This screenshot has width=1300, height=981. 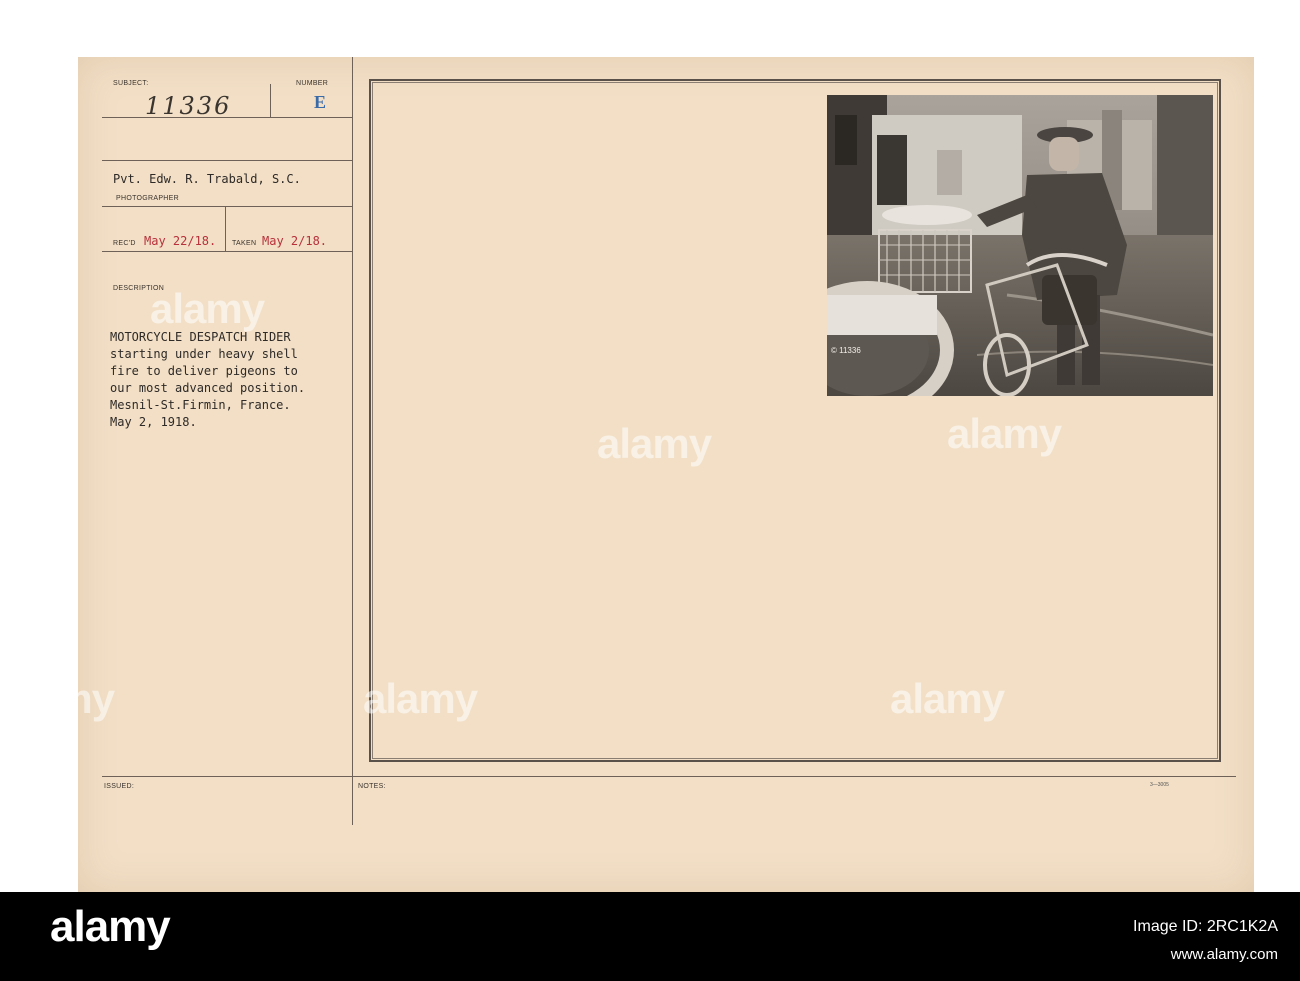 I want to click on description-line: starting under heavy shell, so click(x=204, y=354).